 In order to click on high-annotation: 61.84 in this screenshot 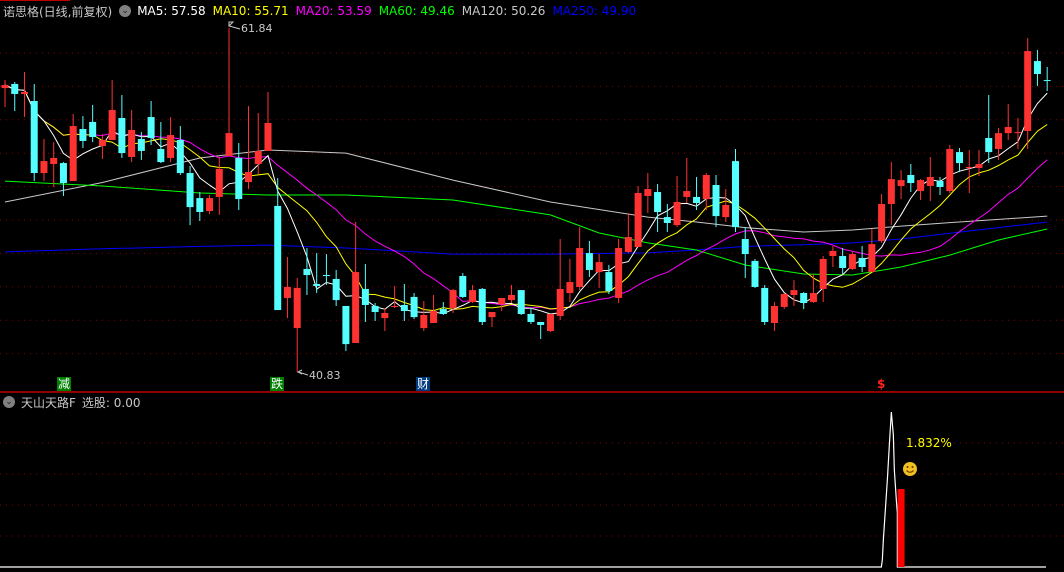, I will do `click(250, 28)`.